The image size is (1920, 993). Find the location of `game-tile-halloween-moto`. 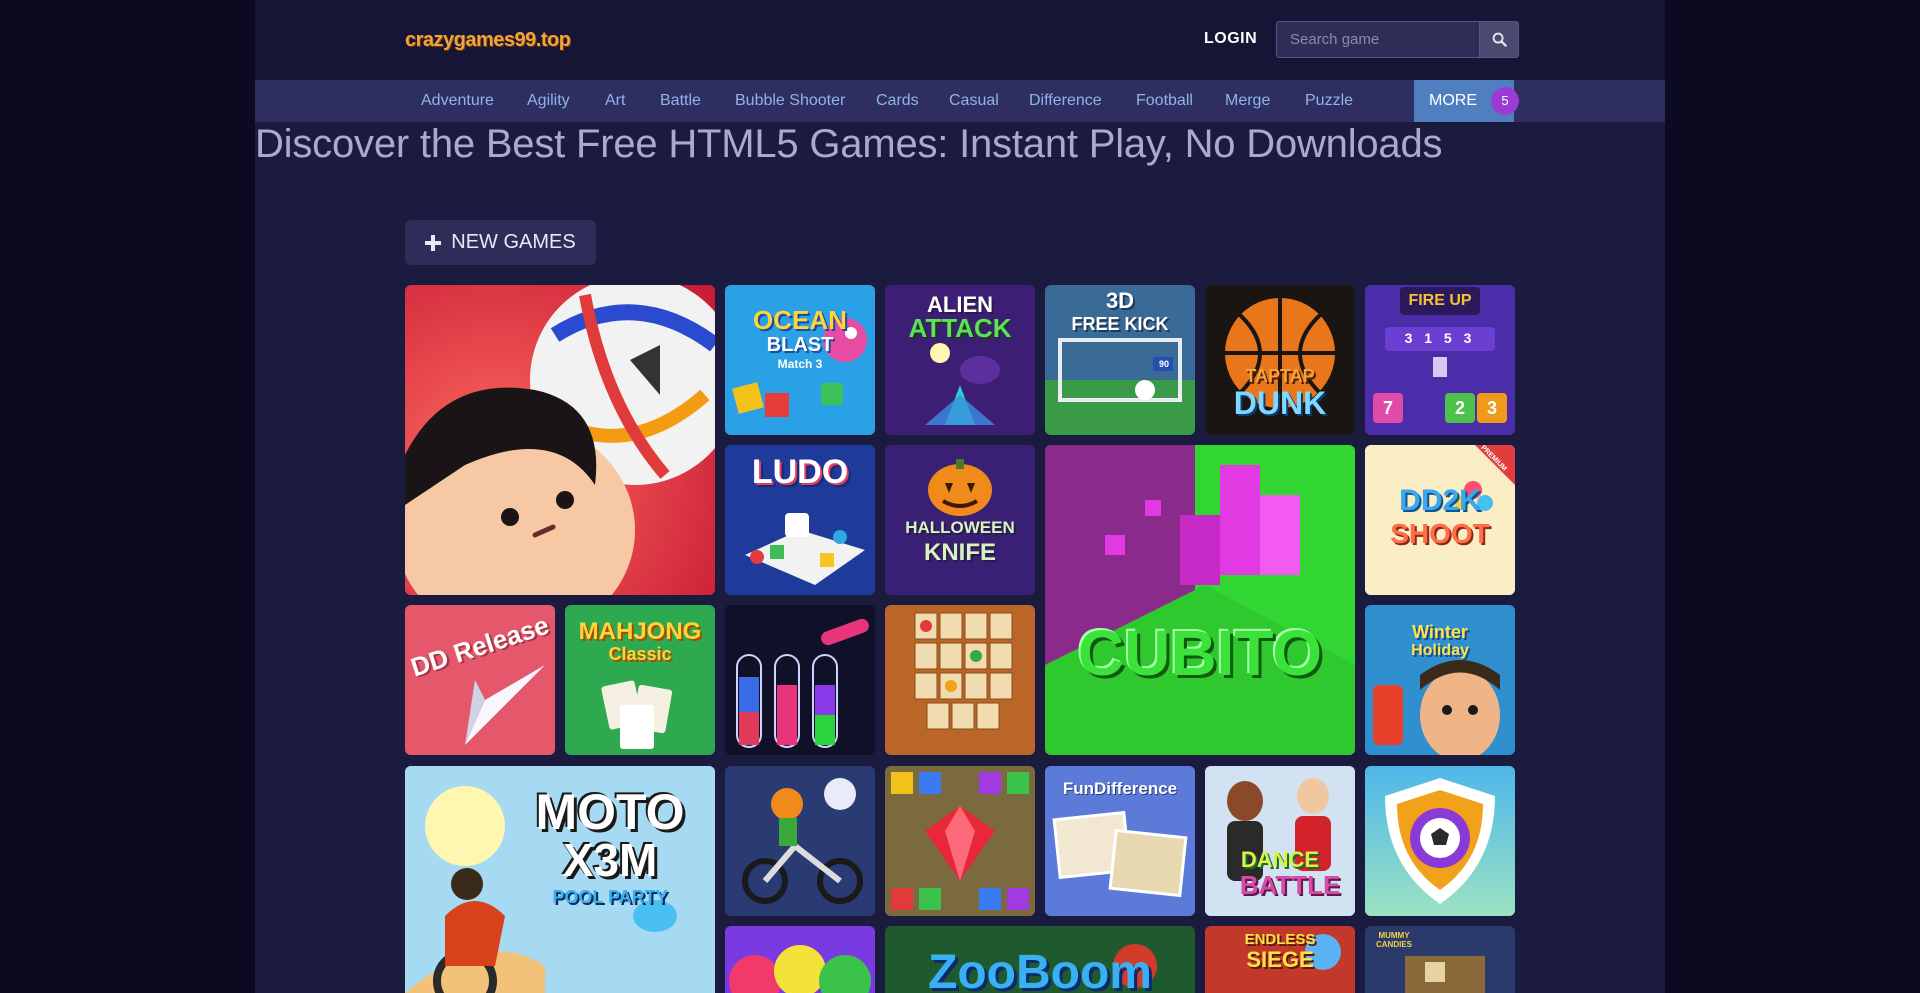

game-tile-halloween-moto is located at coordinates (800, 841).